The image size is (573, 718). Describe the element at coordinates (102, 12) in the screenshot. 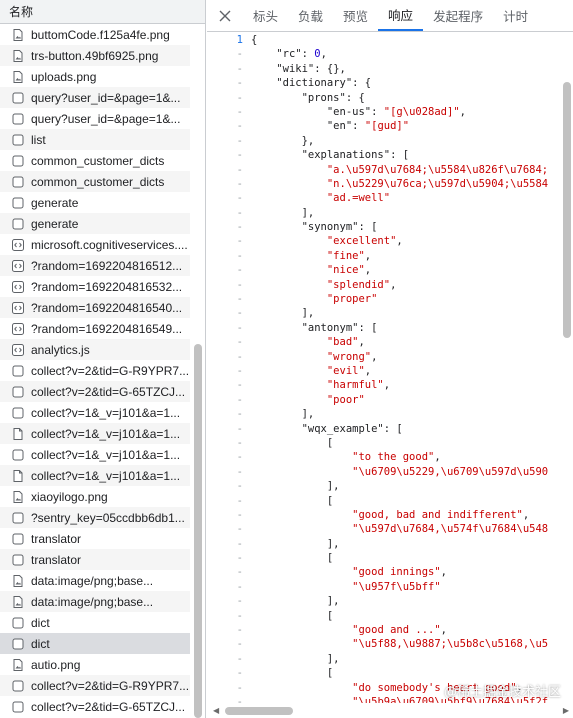

I see `name-column-header: 名称` at that location.